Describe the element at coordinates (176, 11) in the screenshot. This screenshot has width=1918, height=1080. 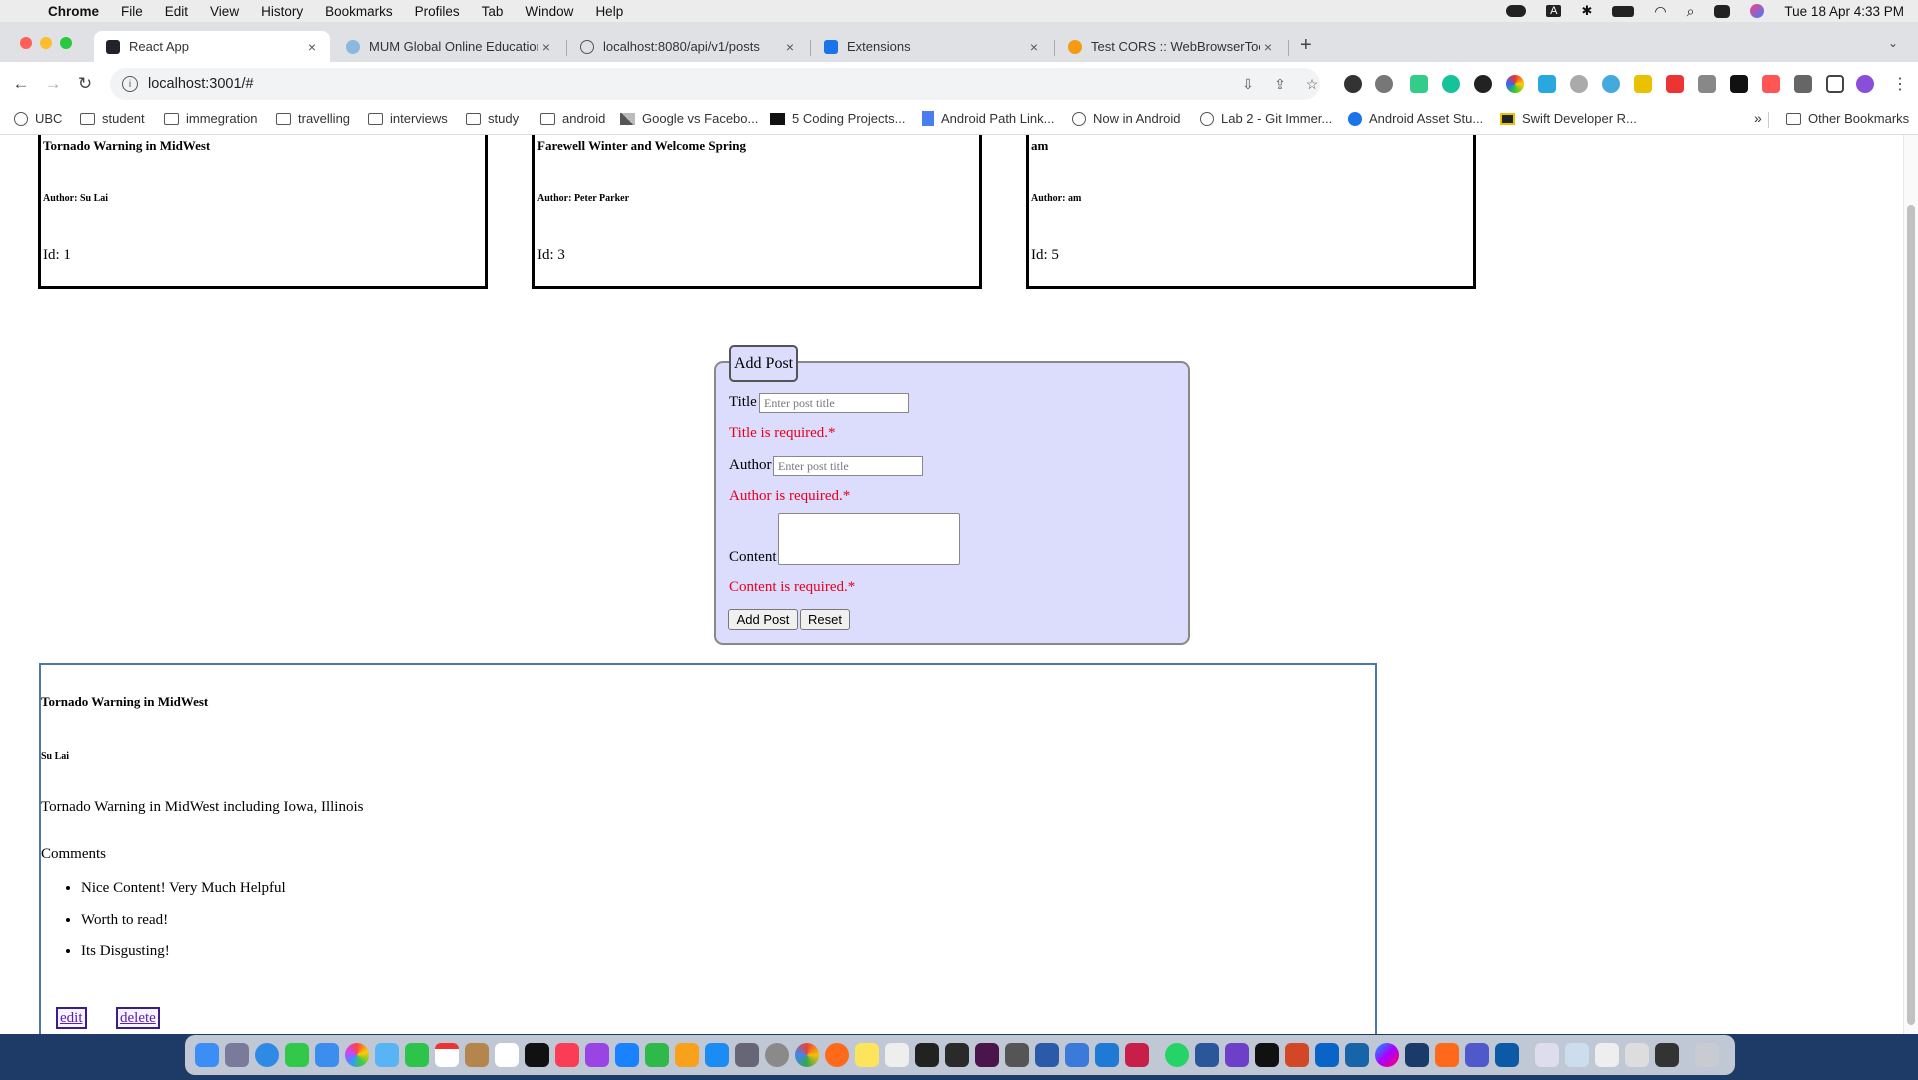
I see `menu-edit: Edit` at that location.